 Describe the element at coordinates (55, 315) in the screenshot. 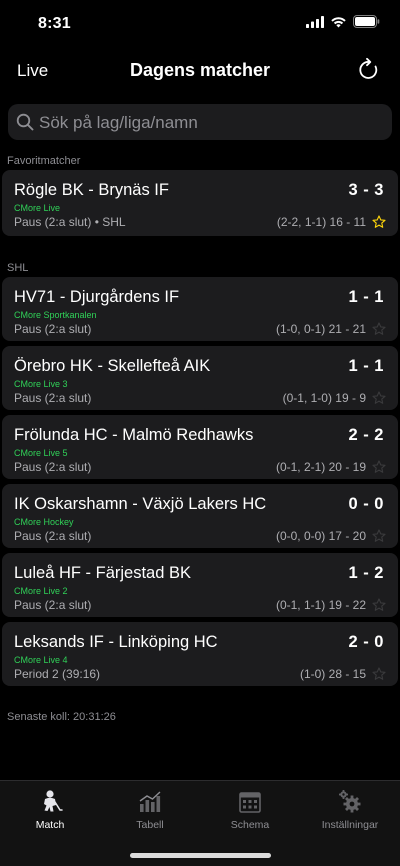

I see `match-channel: CMore Sportkanalen` at that location.